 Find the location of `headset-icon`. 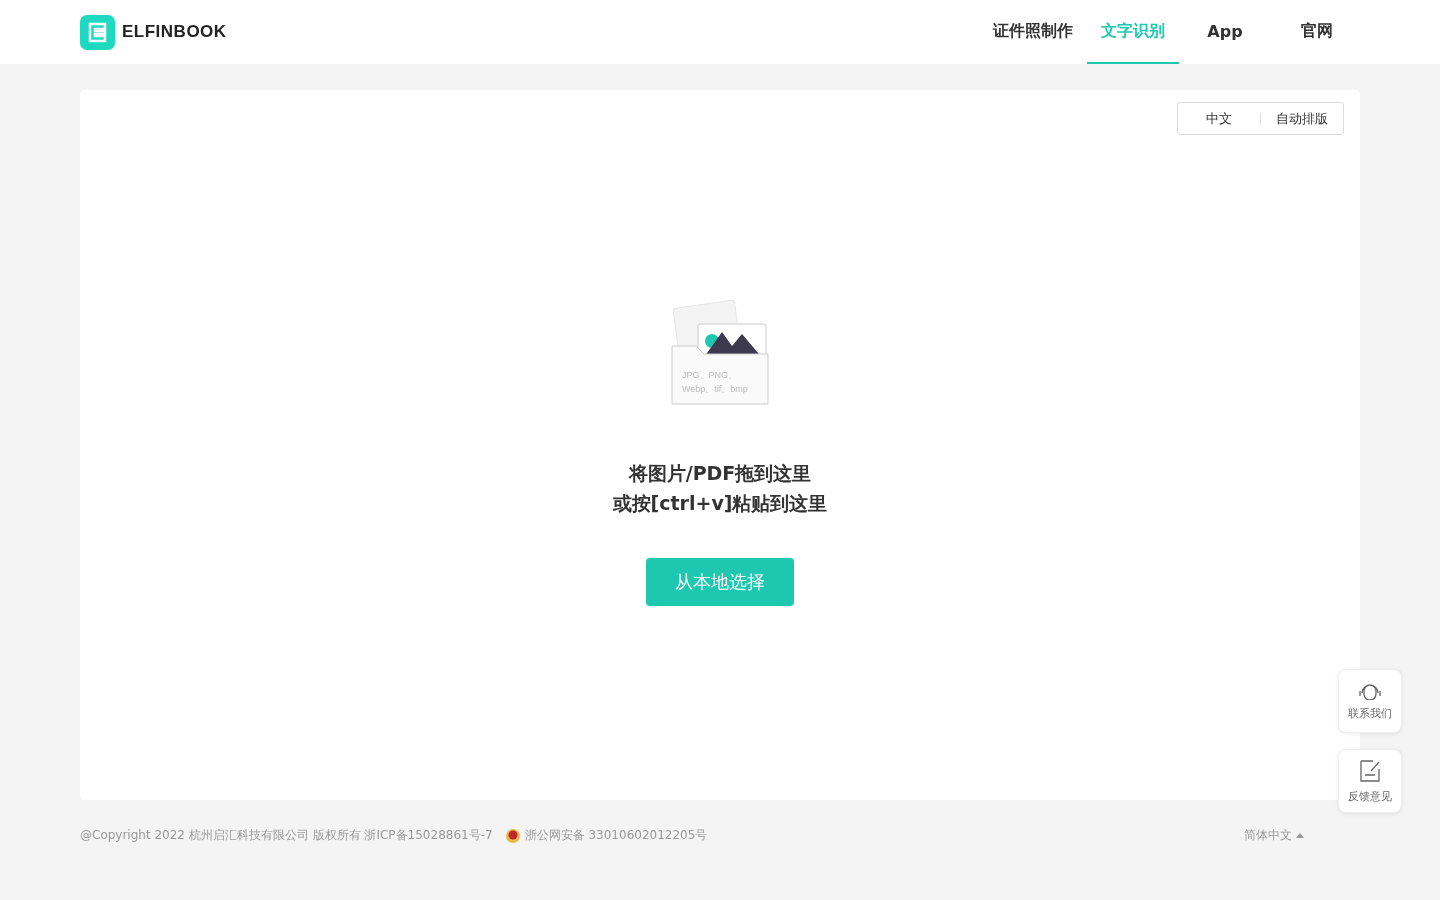

headset-icon is located at coordinates (1370, 690).